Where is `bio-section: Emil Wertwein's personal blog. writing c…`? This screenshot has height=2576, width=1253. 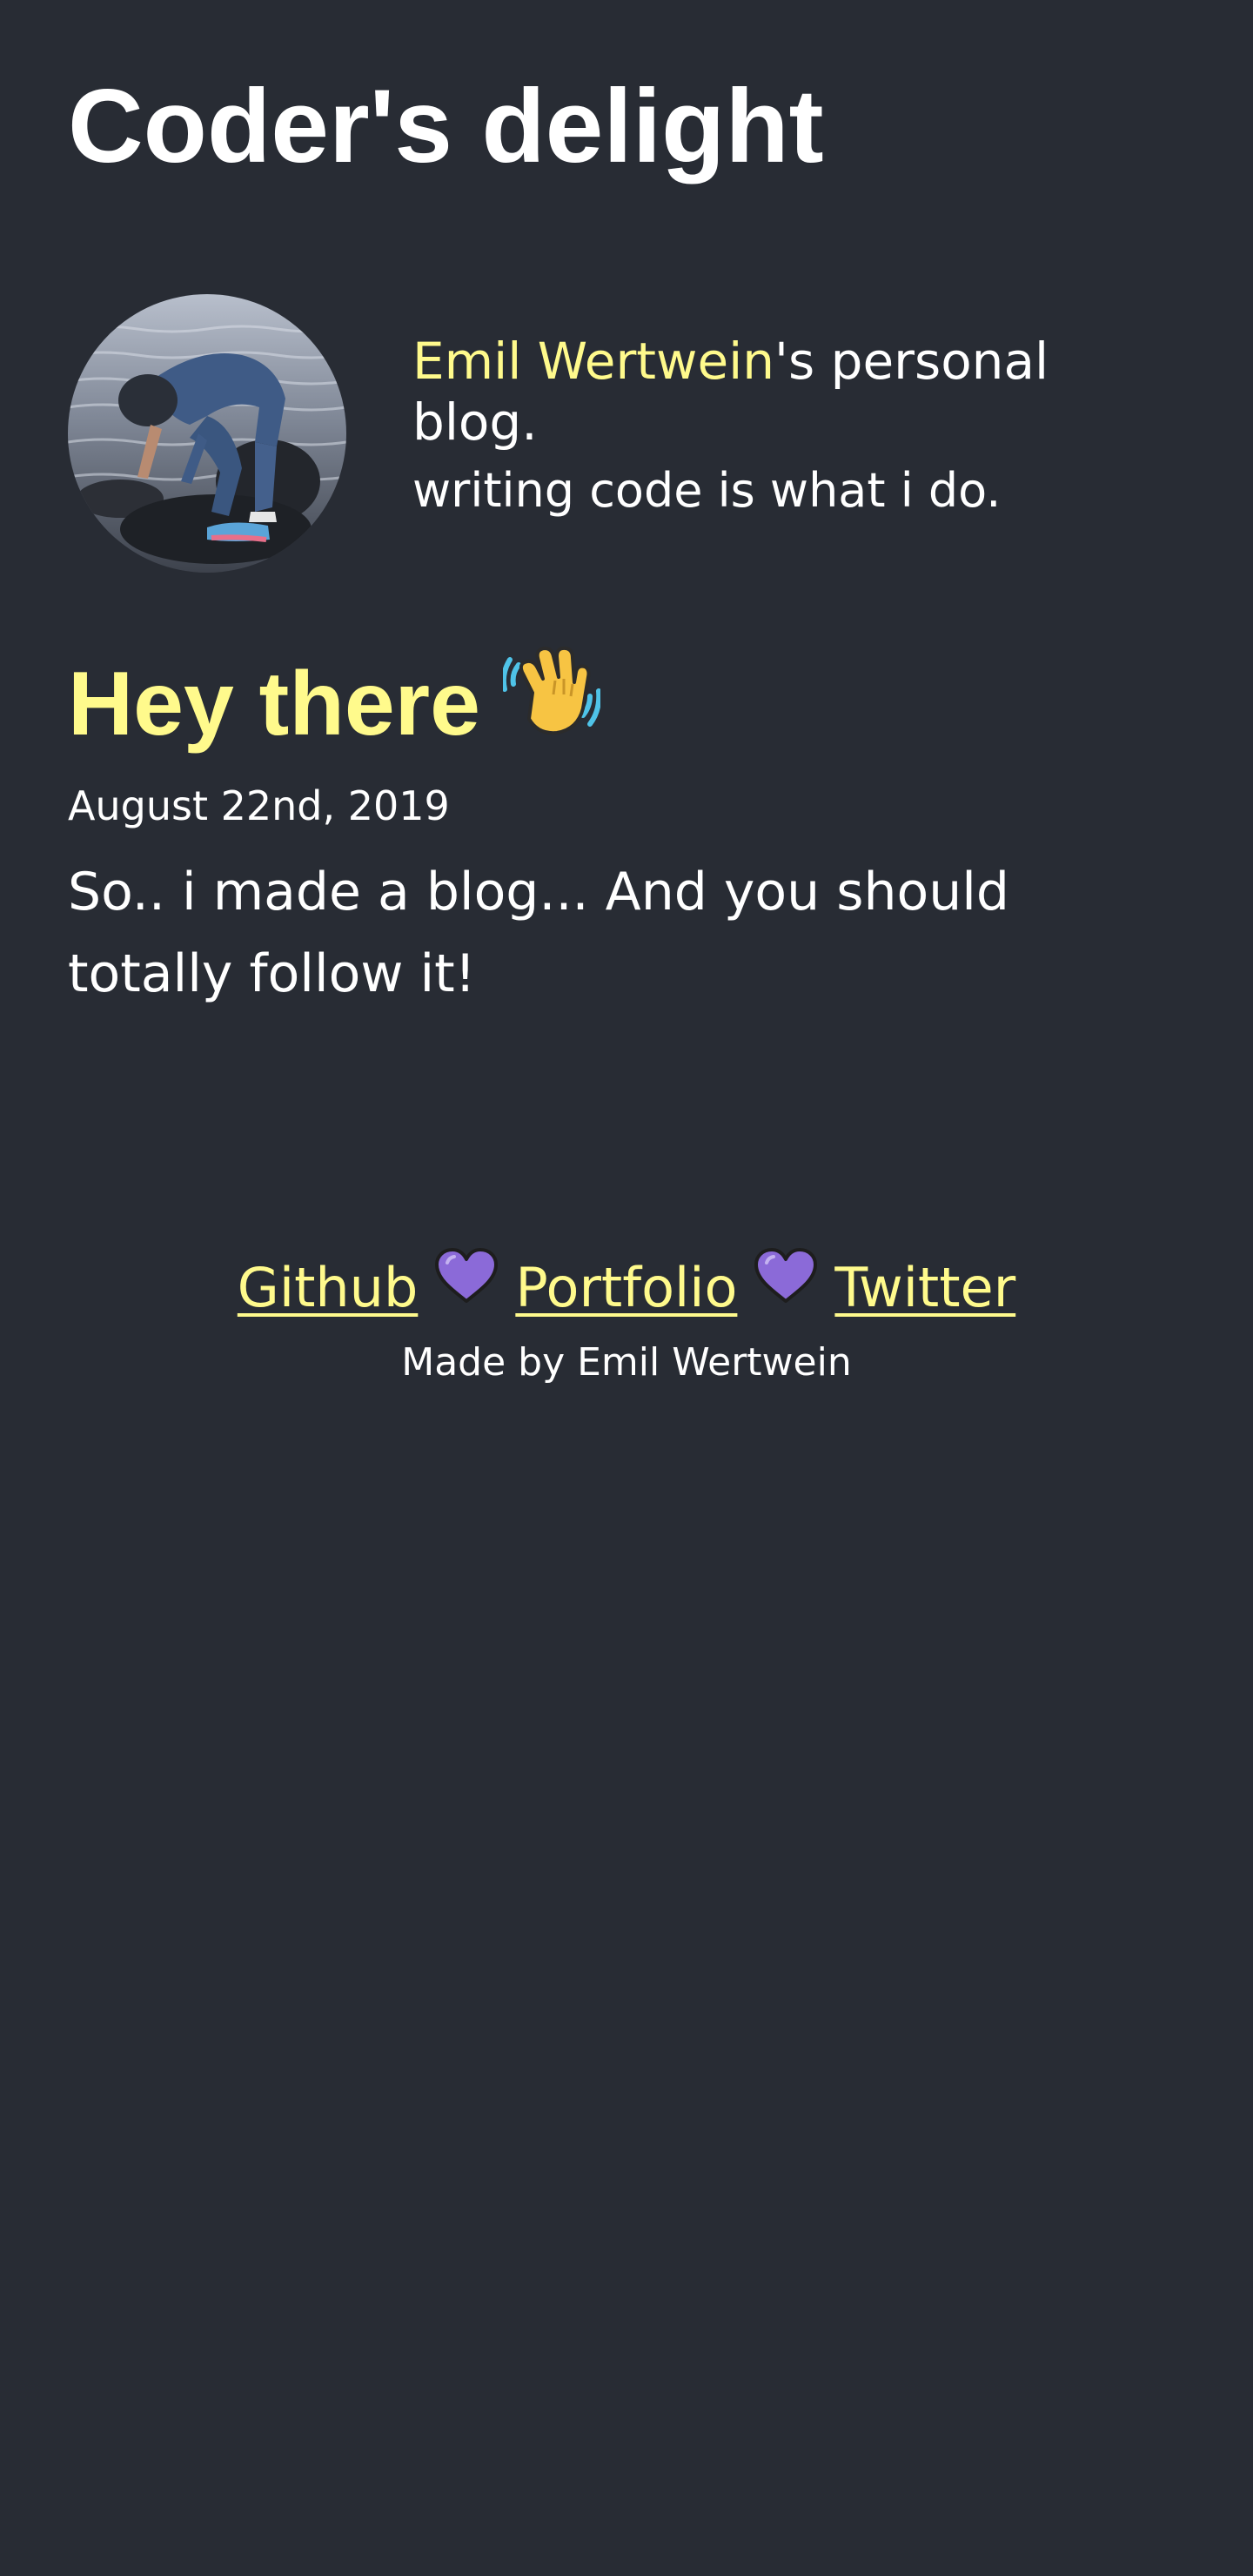 bio-section: Emil Wertwein's personal blog. writing c… is located at coordinates (626, 434).